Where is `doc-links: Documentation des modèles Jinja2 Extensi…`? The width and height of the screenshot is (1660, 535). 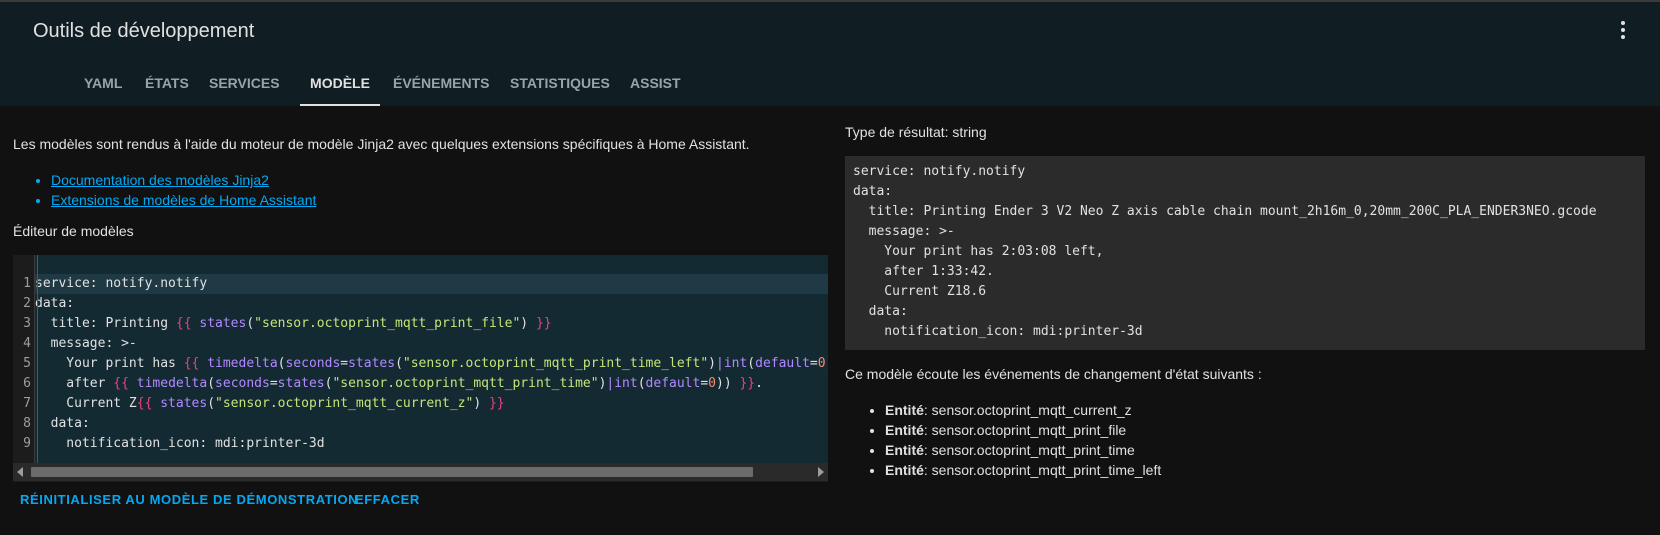 doc-links: Documentation des modèles Jinja2 Extensi… is located at coordinates (175, 190).